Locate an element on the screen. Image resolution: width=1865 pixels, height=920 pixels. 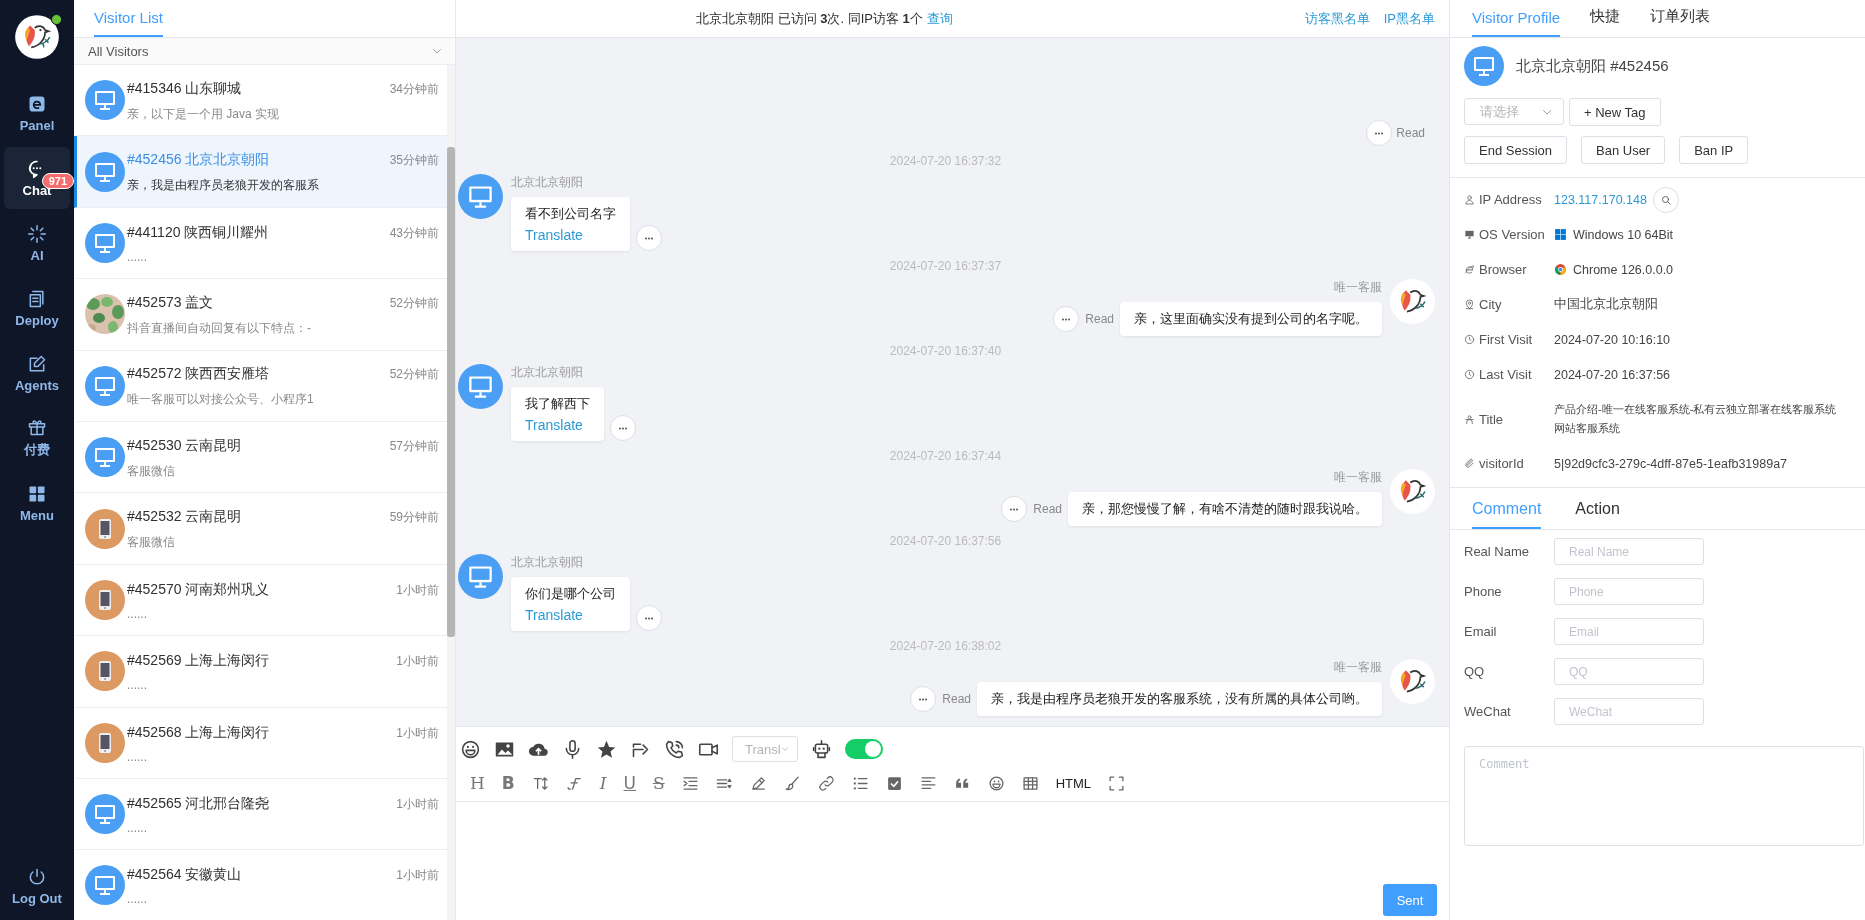
visitor-name: #452570 河南郑州巩义 is located at coordinates (198, 589).